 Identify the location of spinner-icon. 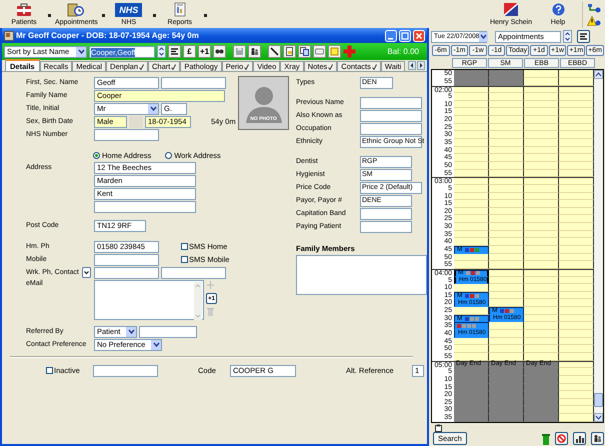
(567, 37).